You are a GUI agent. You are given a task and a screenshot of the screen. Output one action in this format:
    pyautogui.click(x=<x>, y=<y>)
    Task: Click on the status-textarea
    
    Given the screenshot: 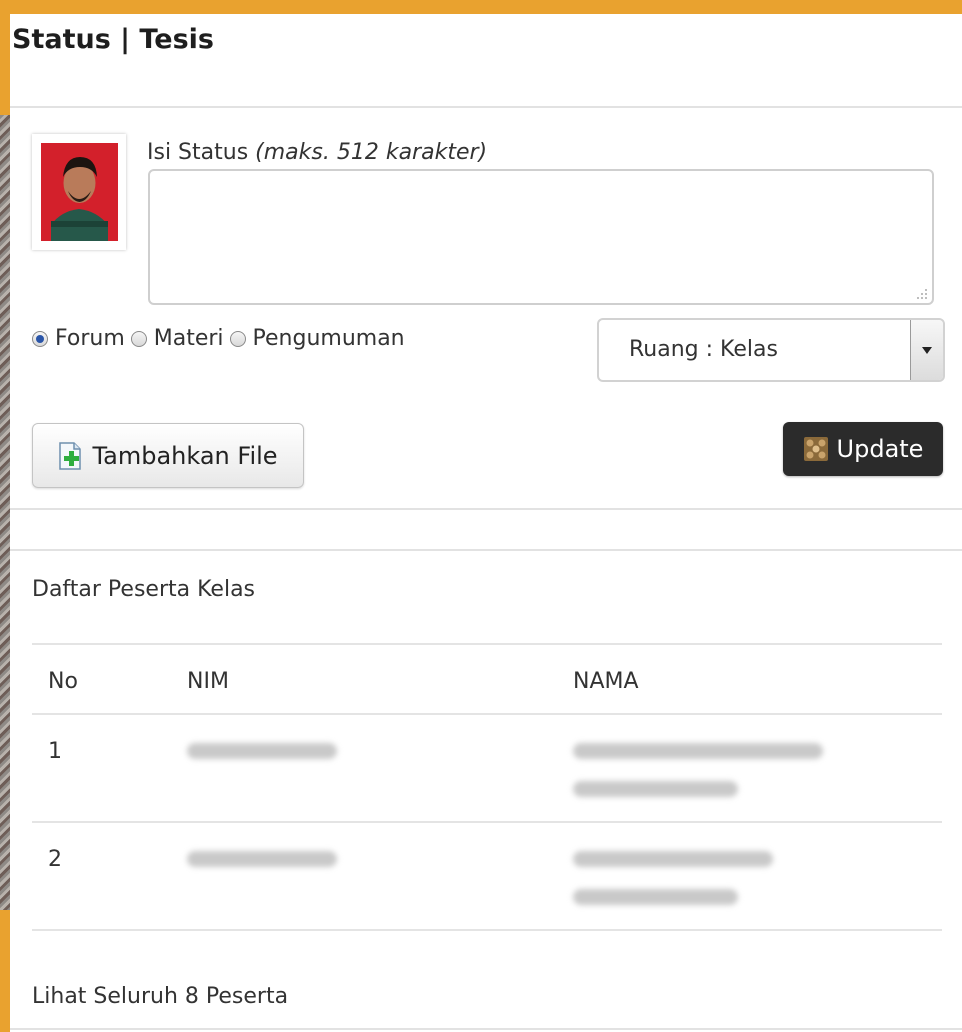 What is the action you would take?
    pyautogui.click(x=541, y=237)
    